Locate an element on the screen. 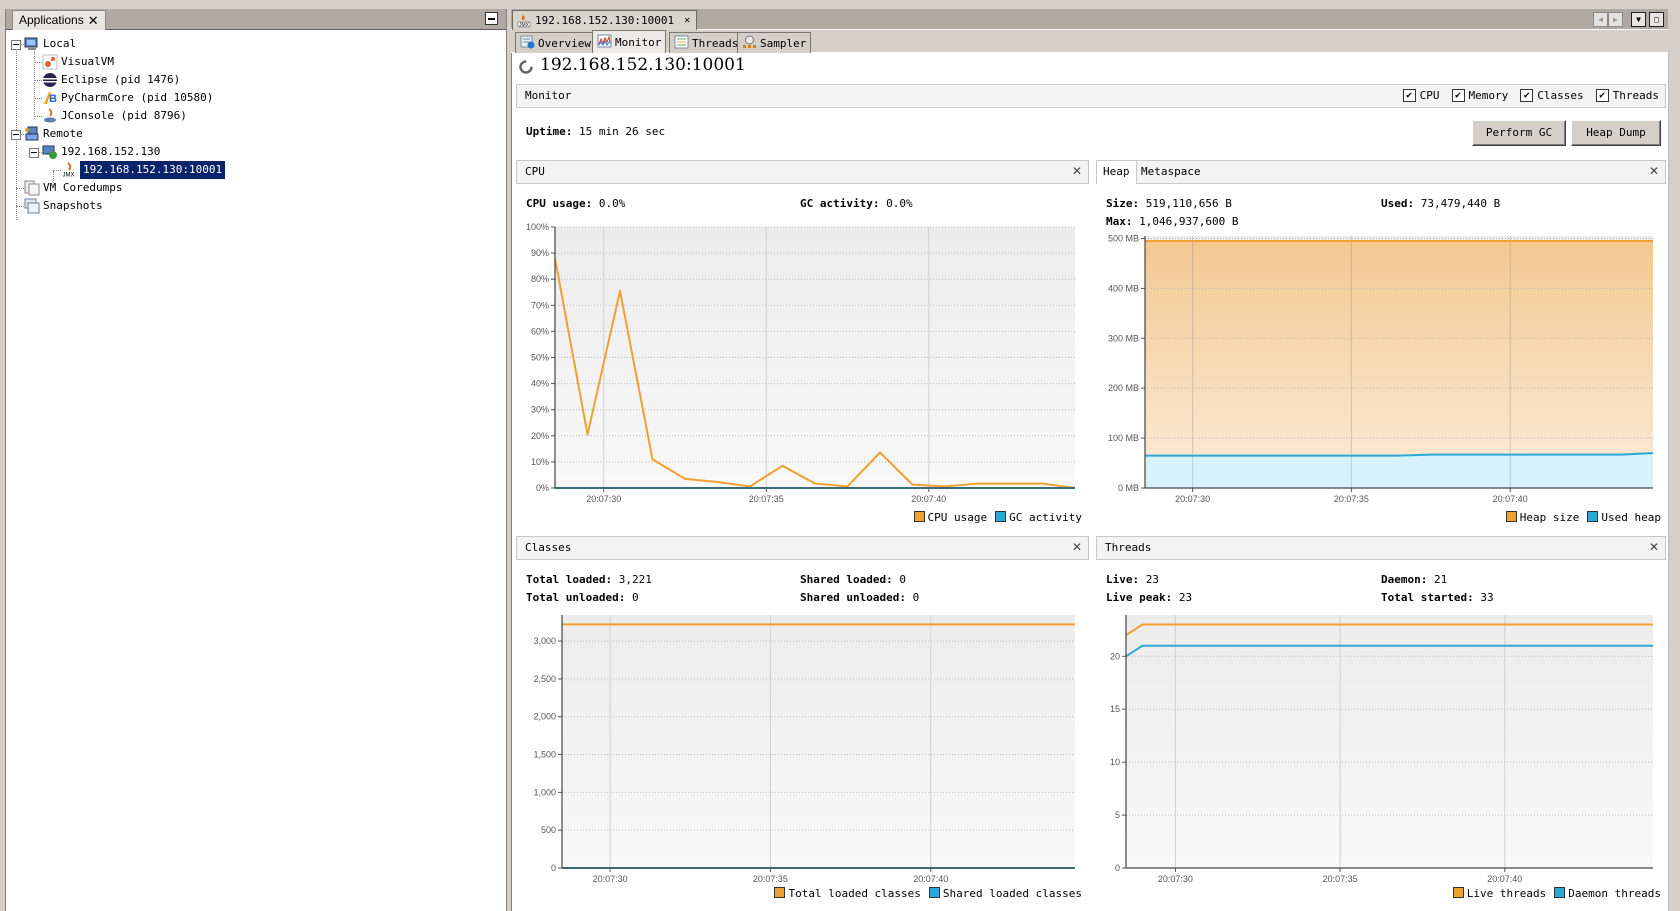 The width and height of the screenshot is (1680, 911). visibility-checkboxes: ✔ CPU ✔ Memory ✔ Classes ✔ Threads is located at coordinates (1525, 95).